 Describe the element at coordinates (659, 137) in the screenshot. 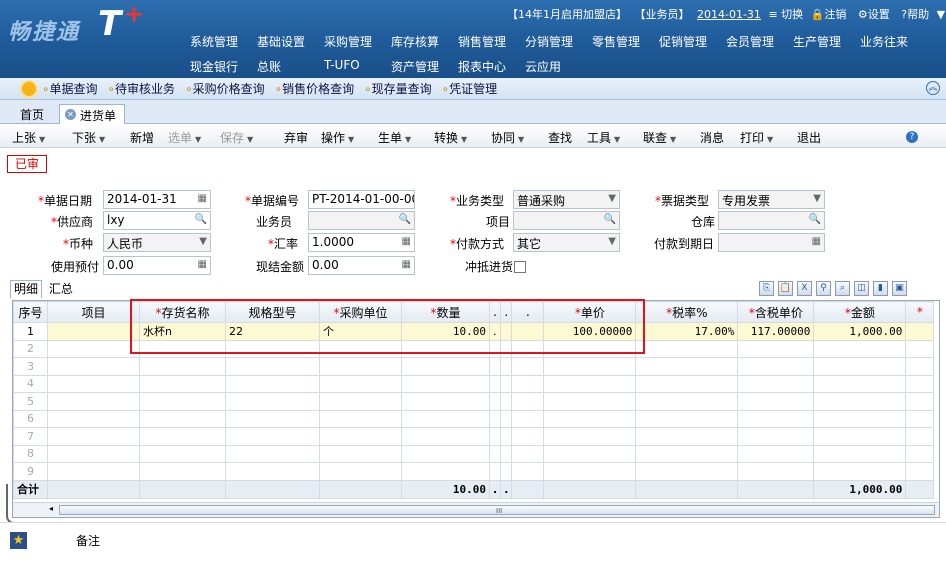

I see `toolbar-button-12: 联查 ▼` at that location.